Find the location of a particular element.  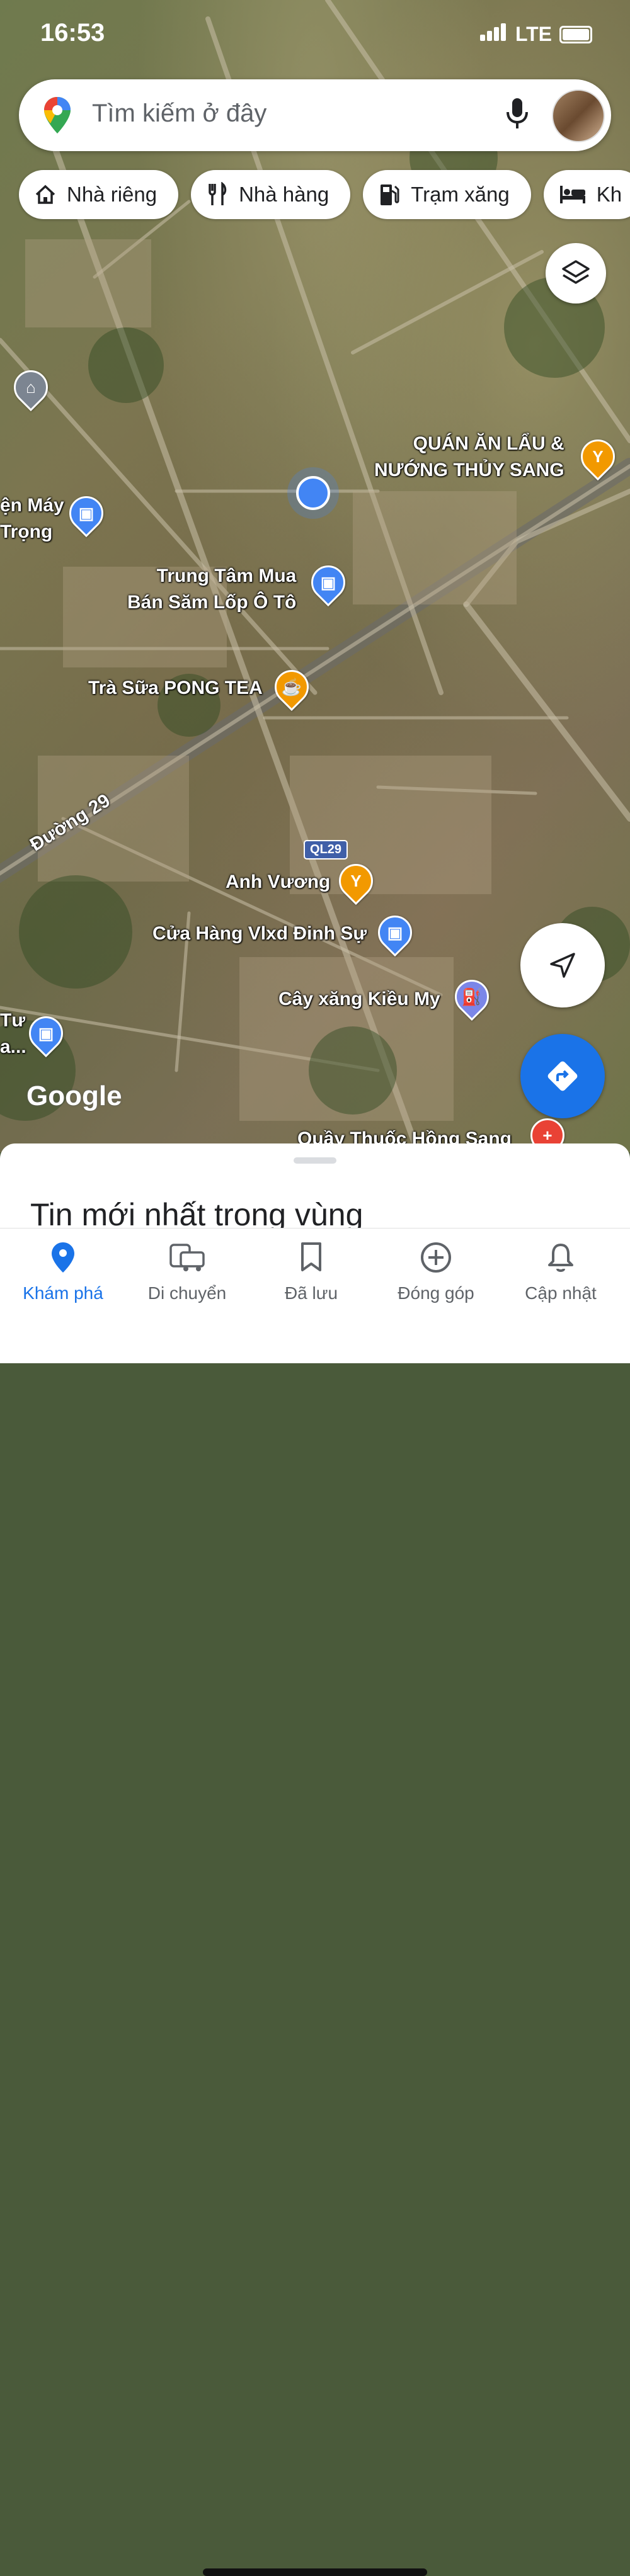

status-bar: 16:53 LTE is located at coordinates (315, 34).